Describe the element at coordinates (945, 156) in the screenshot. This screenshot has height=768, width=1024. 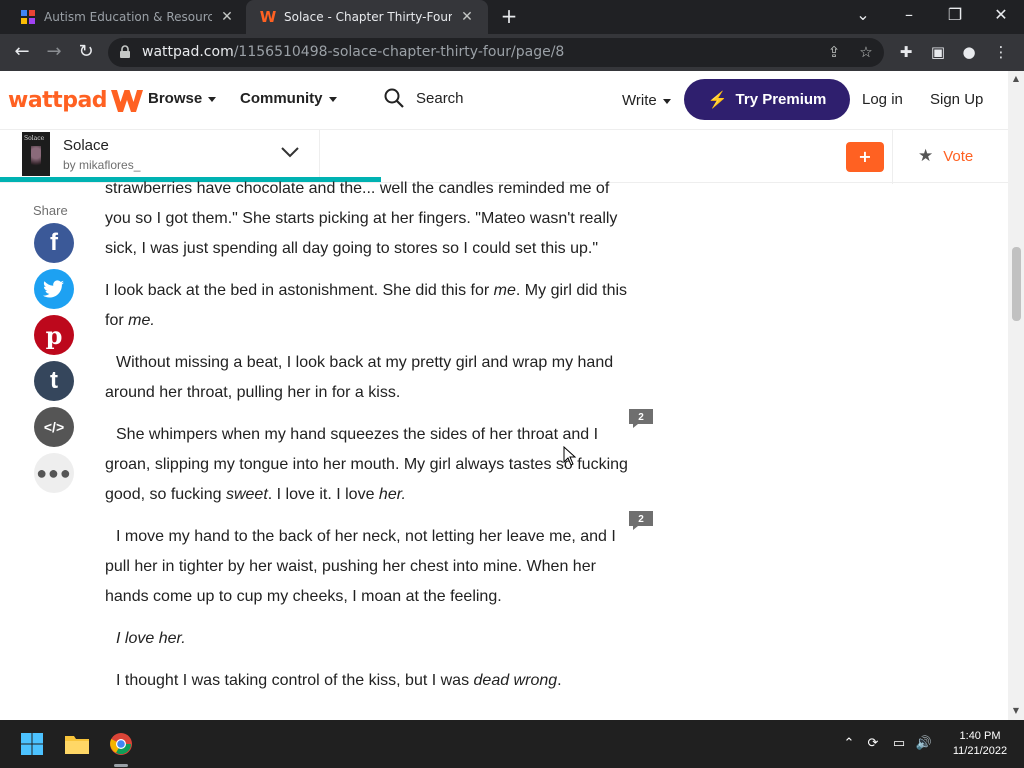
I see `vote-button: ★ Vote` at that location.